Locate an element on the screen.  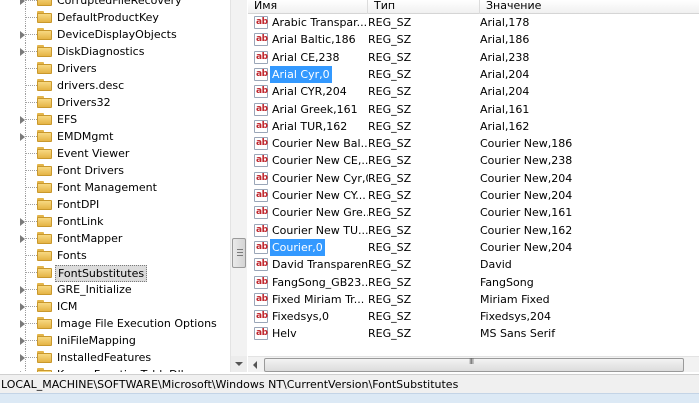
tree-item-label: CorruptedFileRecovery is located at coordinates (119, 4).